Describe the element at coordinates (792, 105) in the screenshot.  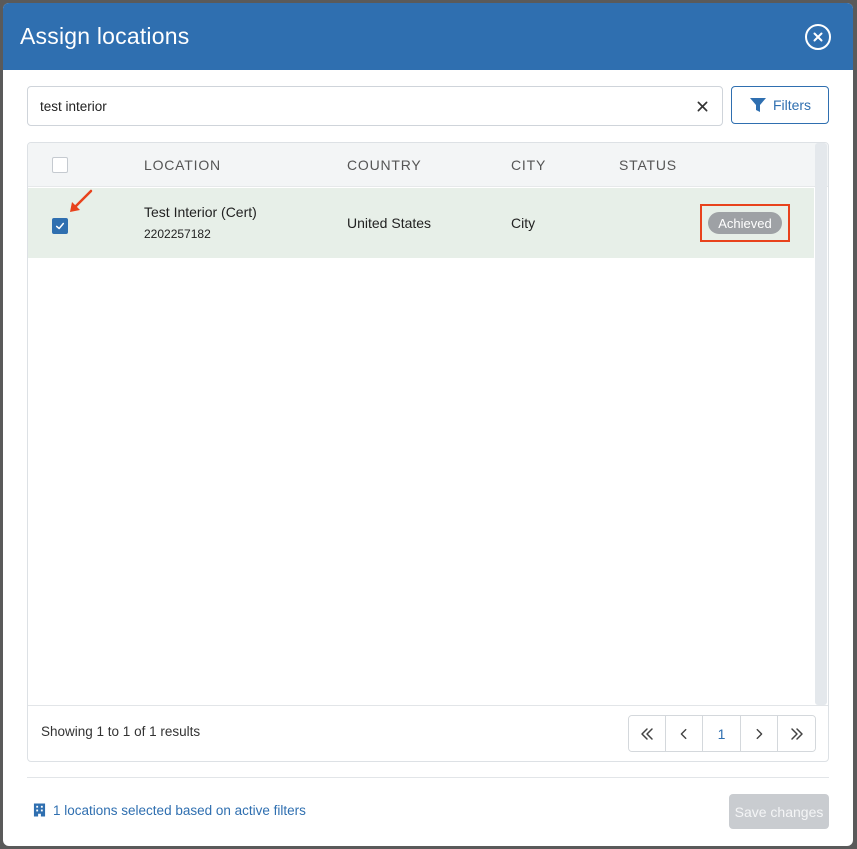
I see `filters-button-label: Filters` at that location.